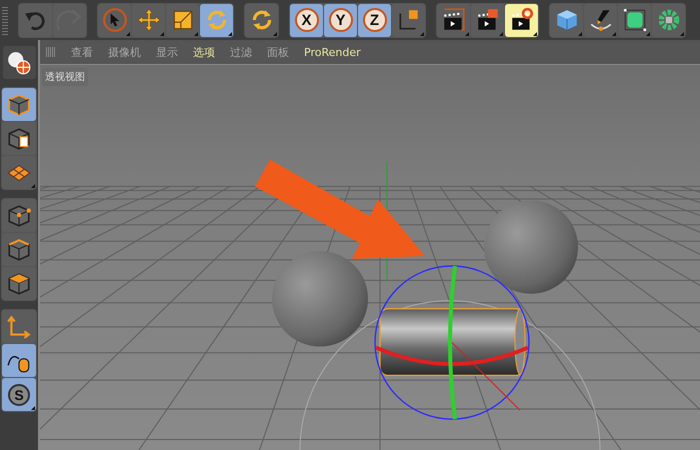 The width and height of the screenshot is (700, 450). I want to click on view-tool-button, so click(19, 62).